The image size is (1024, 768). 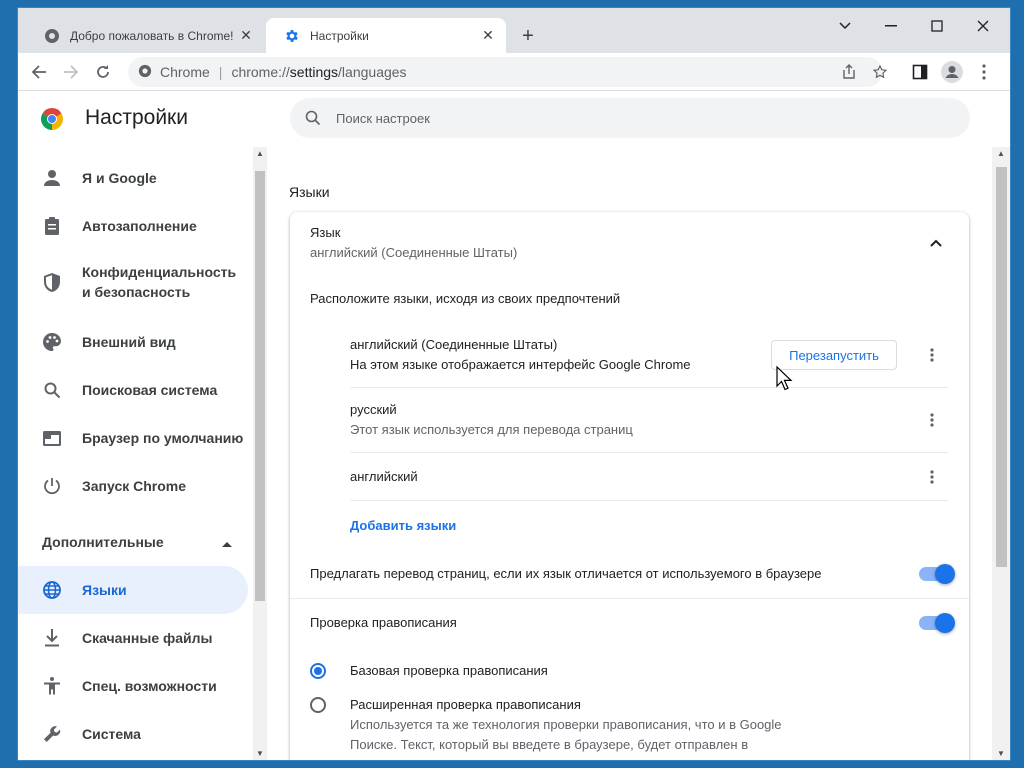 What do you see at coordinates (1001, 367) in the screenshot?
I see `main-scroll-thumb` at bounding box center [1001, 367].